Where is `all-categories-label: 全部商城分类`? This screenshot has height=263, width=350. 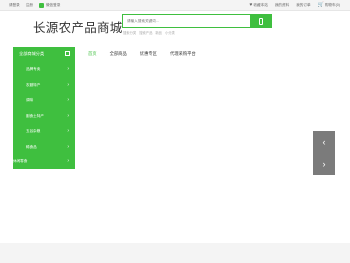
all-categories-label: 全部商城分类 is located at coordinates (32, 53).